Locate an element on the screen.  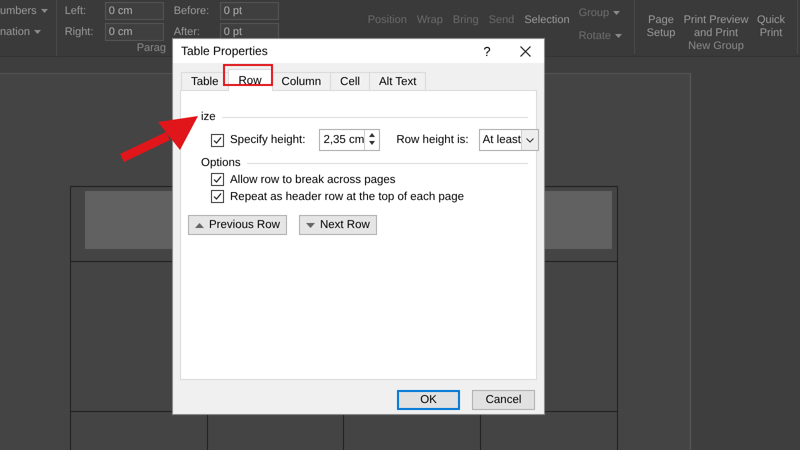
row-height-select: At least is located at coordinates (508, 140).